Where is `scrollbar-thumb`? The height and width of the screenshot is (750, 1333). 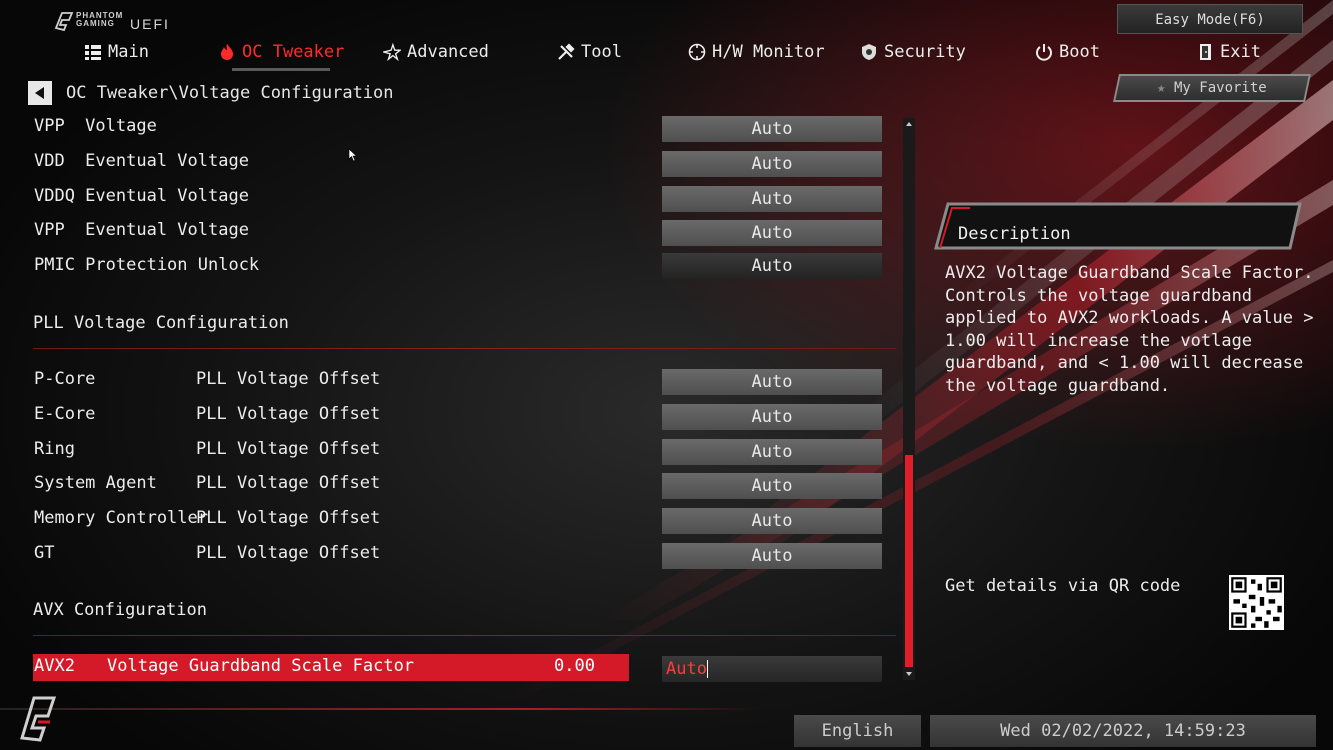
scrollbar-thumb is located at coordinates (909, 561).